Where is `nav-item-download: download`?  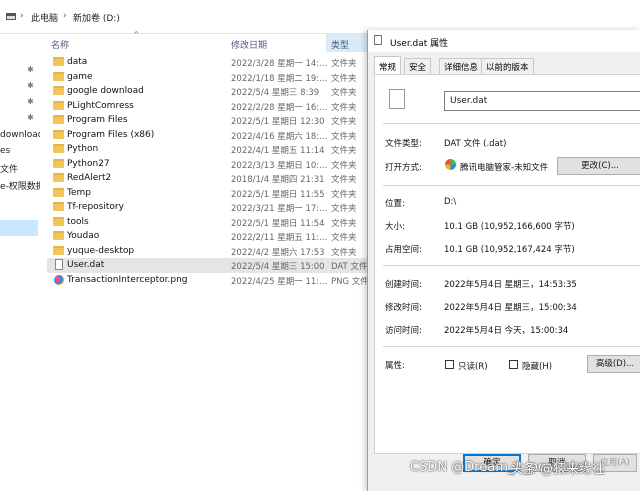 nav-item-download: download is located at coordinates (20, 137).